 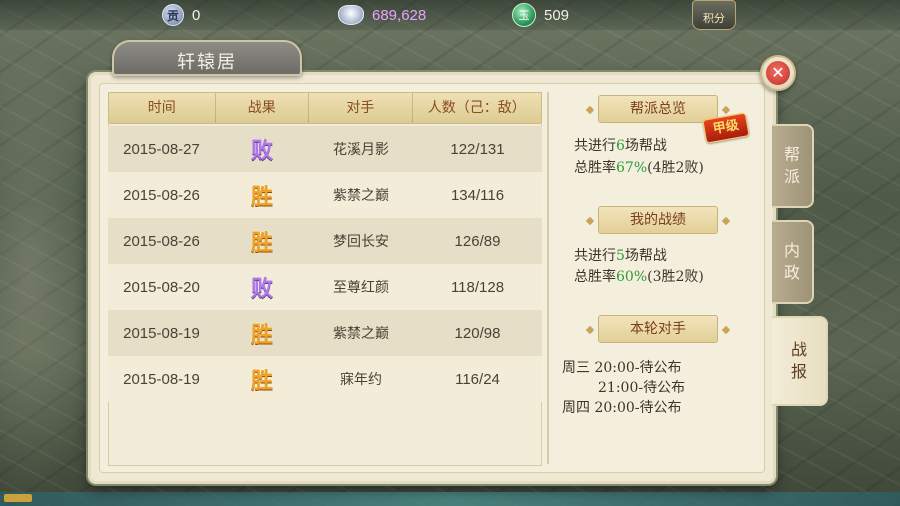 I want to click on win-loss-detail: (3胜2败), so click(x=675, y=277).